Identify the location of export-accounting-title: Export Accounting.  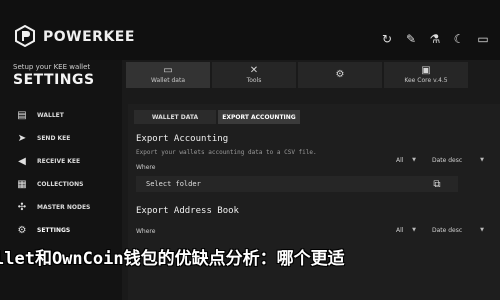
(182, 139).